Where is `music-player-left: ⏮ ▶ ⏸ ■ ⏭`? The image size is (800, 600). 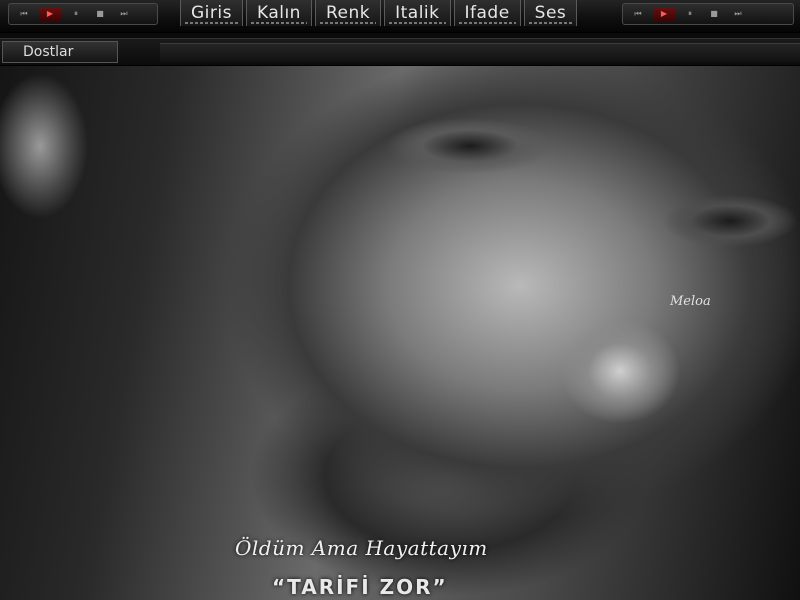 music-player-left: ⏮ ▶ ⏸ ■ ⏭ is located at coordinates (83, 14).